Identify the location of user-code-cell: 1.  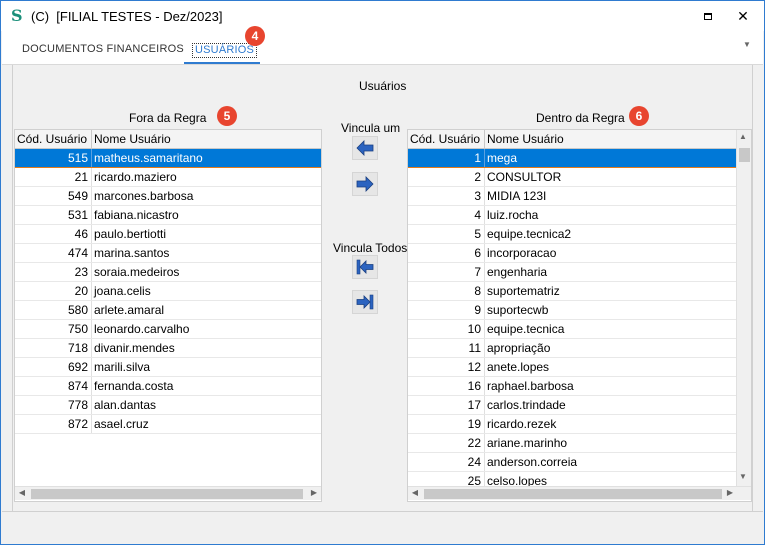
(446, 158).